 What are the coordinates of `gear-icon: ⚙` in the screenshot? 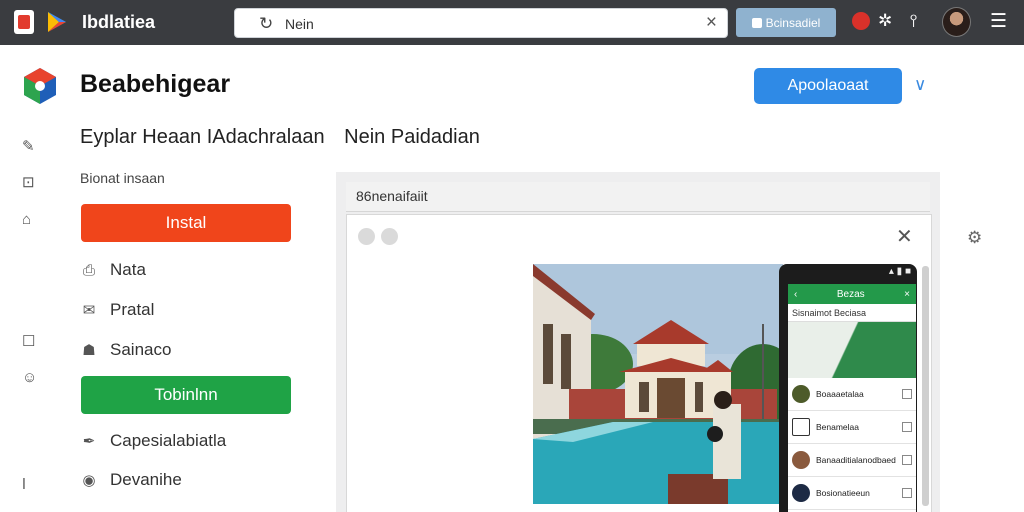 It's located at (974, 238).